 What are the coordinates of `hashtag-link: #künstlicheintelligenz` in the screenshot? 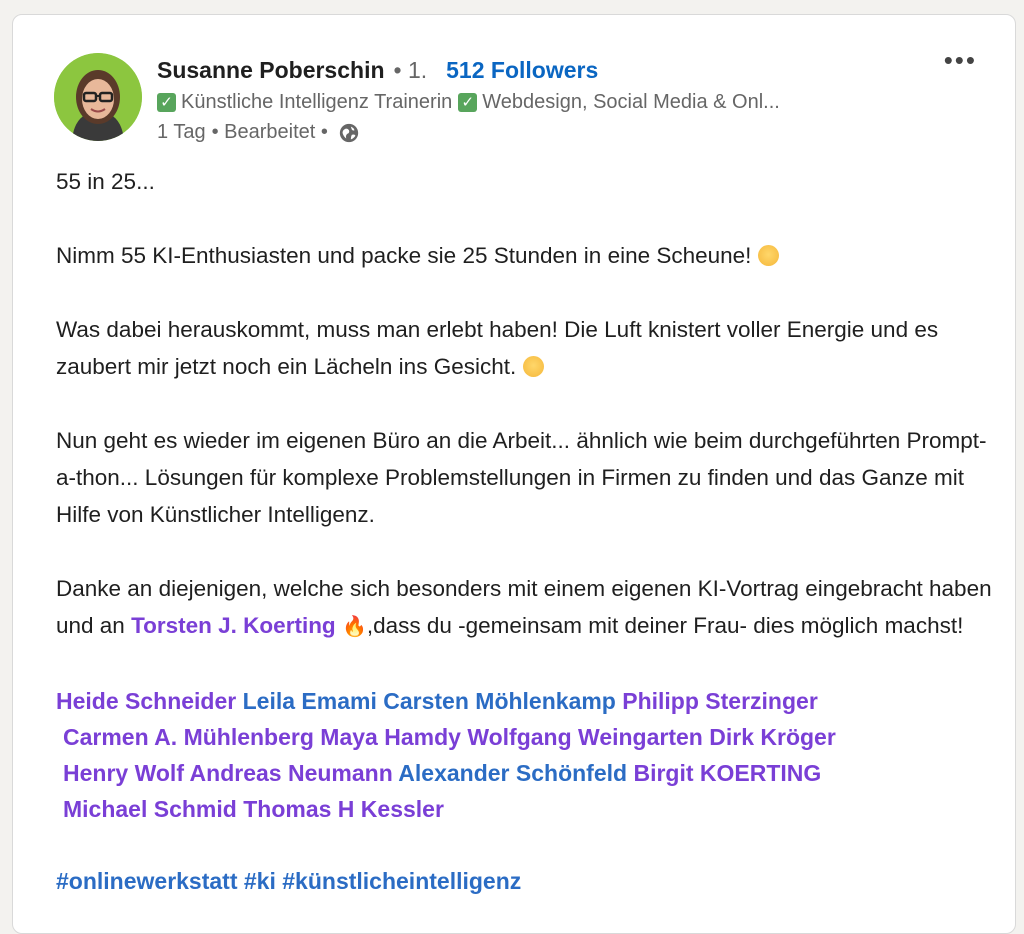 It's located at (401, 881).